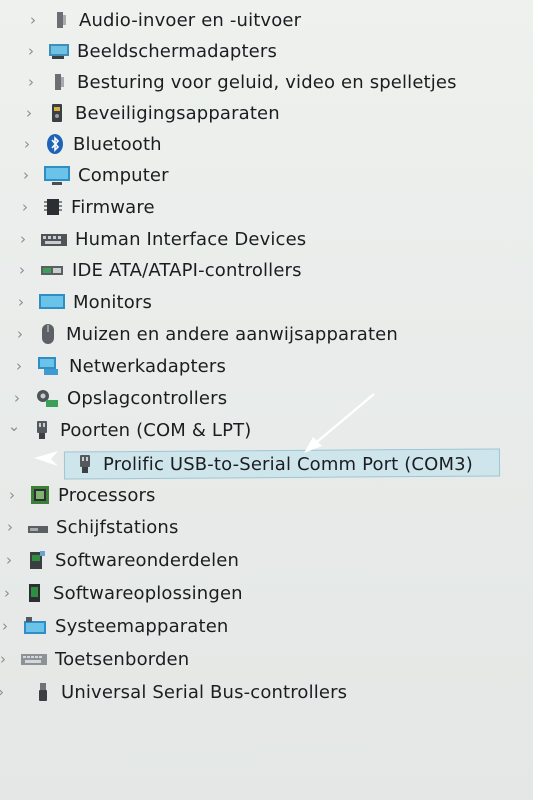 This screenshot has height=800, width=533. I want to click on tree-item-monitors: › Monitors, so click(82, 302).